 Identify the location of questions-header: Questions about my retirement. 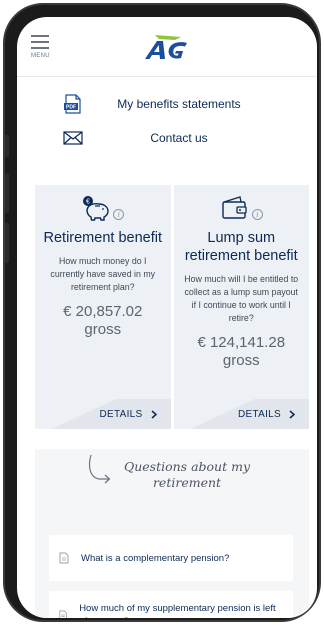
(172, 482).